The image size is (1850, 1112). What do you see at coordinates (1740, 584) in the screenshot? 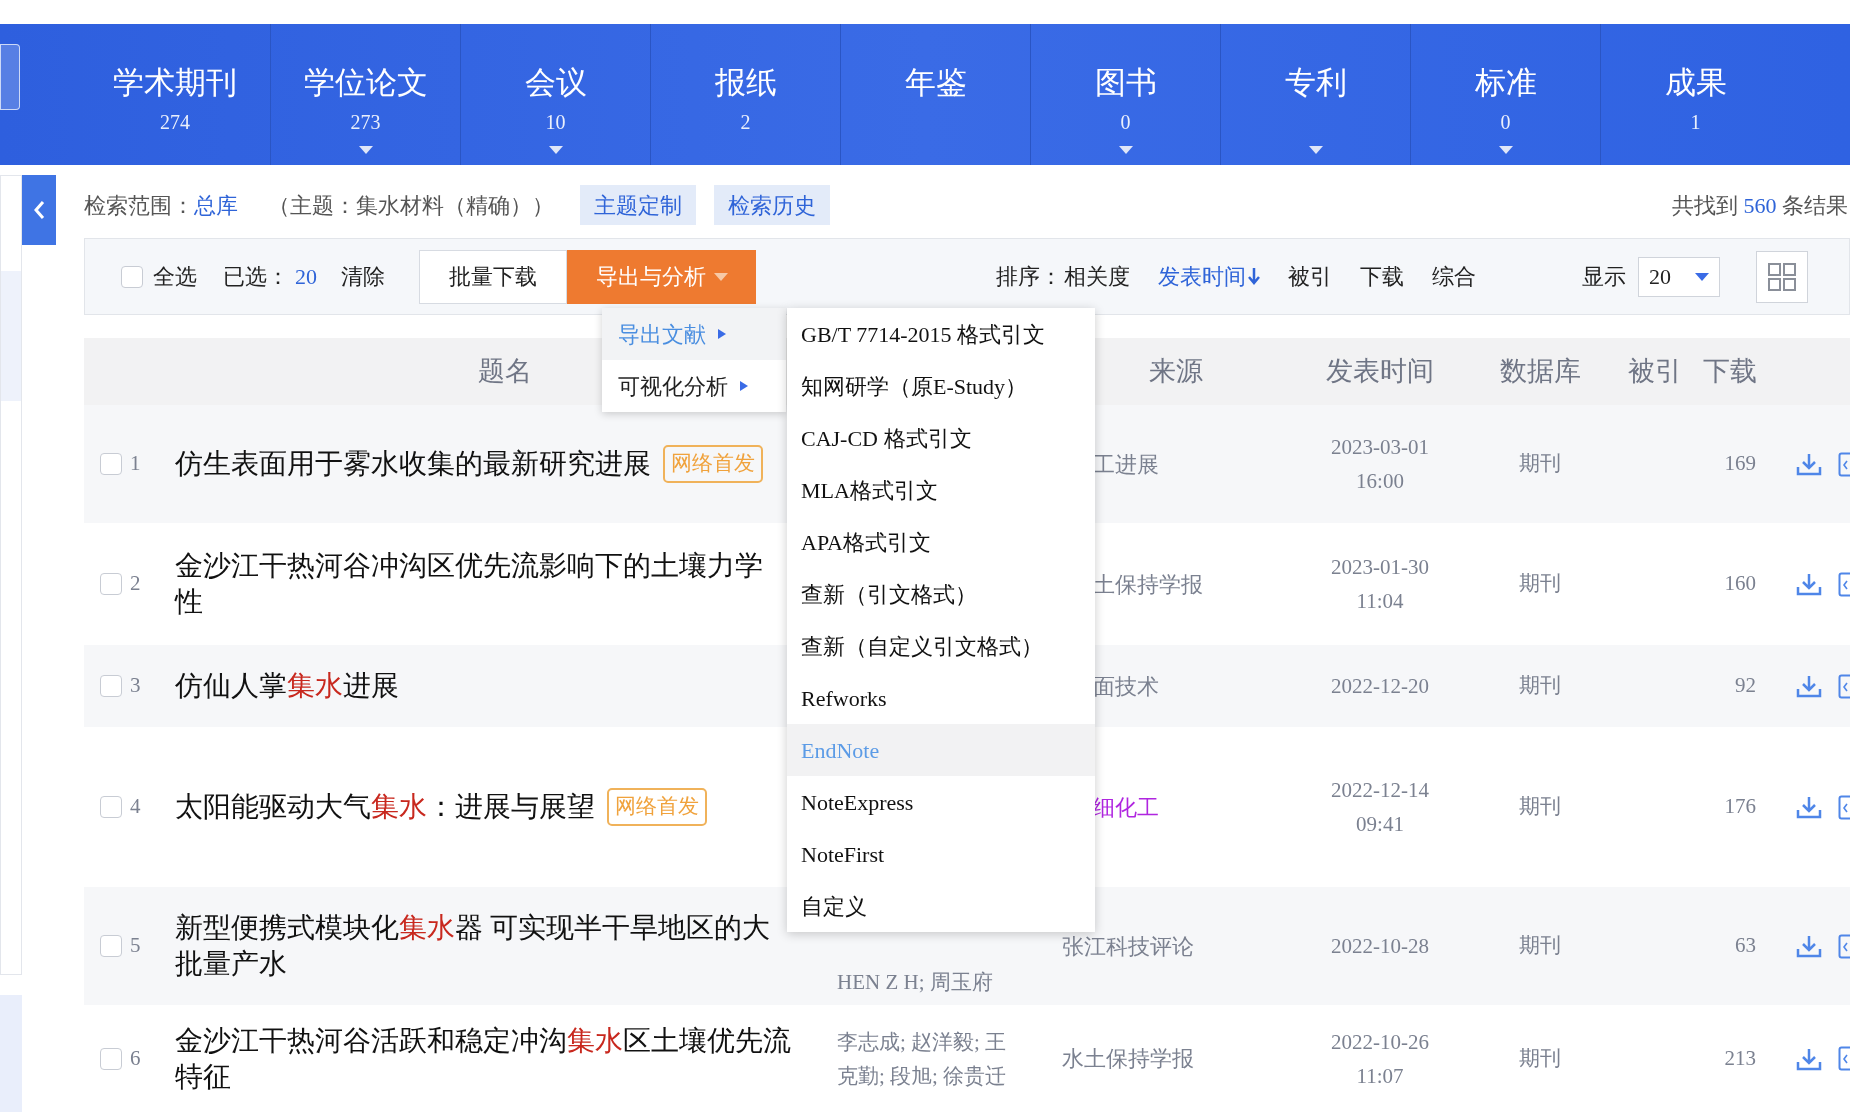
I see `download-count: 160` at bounding box center [1740, 584].